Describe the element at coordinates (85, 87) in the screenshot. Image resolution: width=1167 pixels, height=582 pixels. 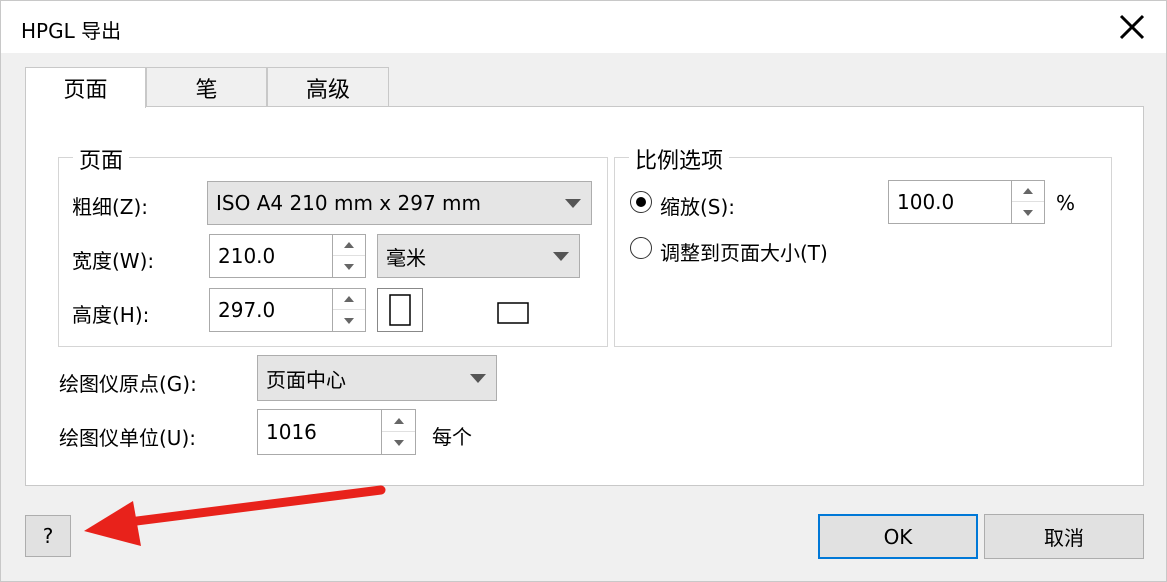
I see `tab-page: 页面` at that location.